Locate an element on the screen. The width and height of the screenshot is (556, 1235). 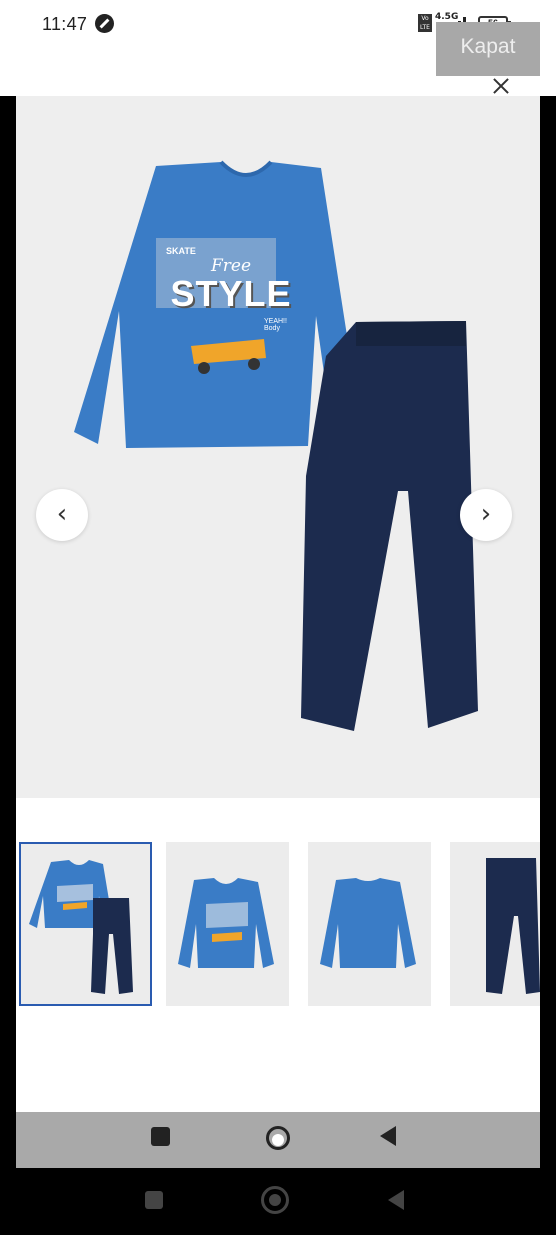
pants-illustration is located at coordinates (389, 526).